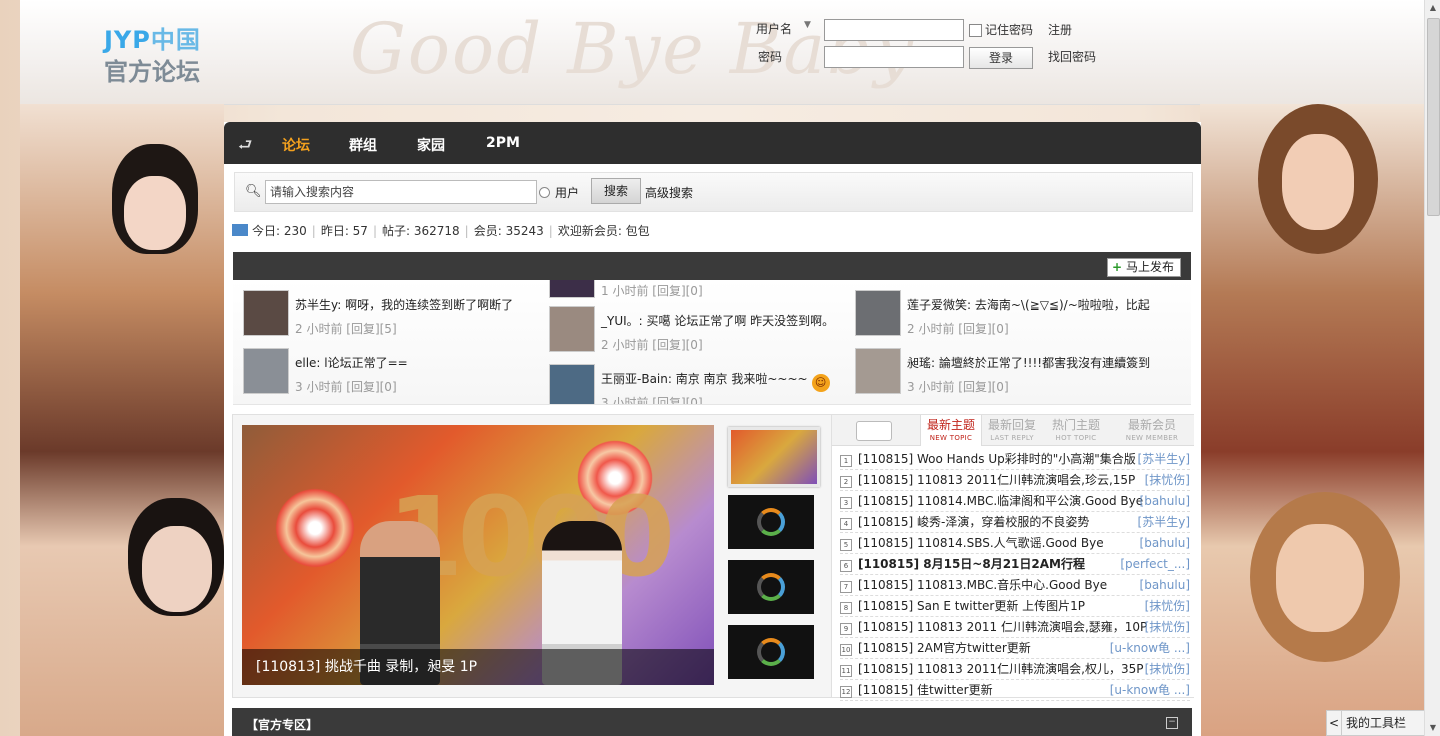 This screenshot has height=736, width=1440. I want to click on stat-welcome: 欢迎新会员: 包包, so click(604, 231).